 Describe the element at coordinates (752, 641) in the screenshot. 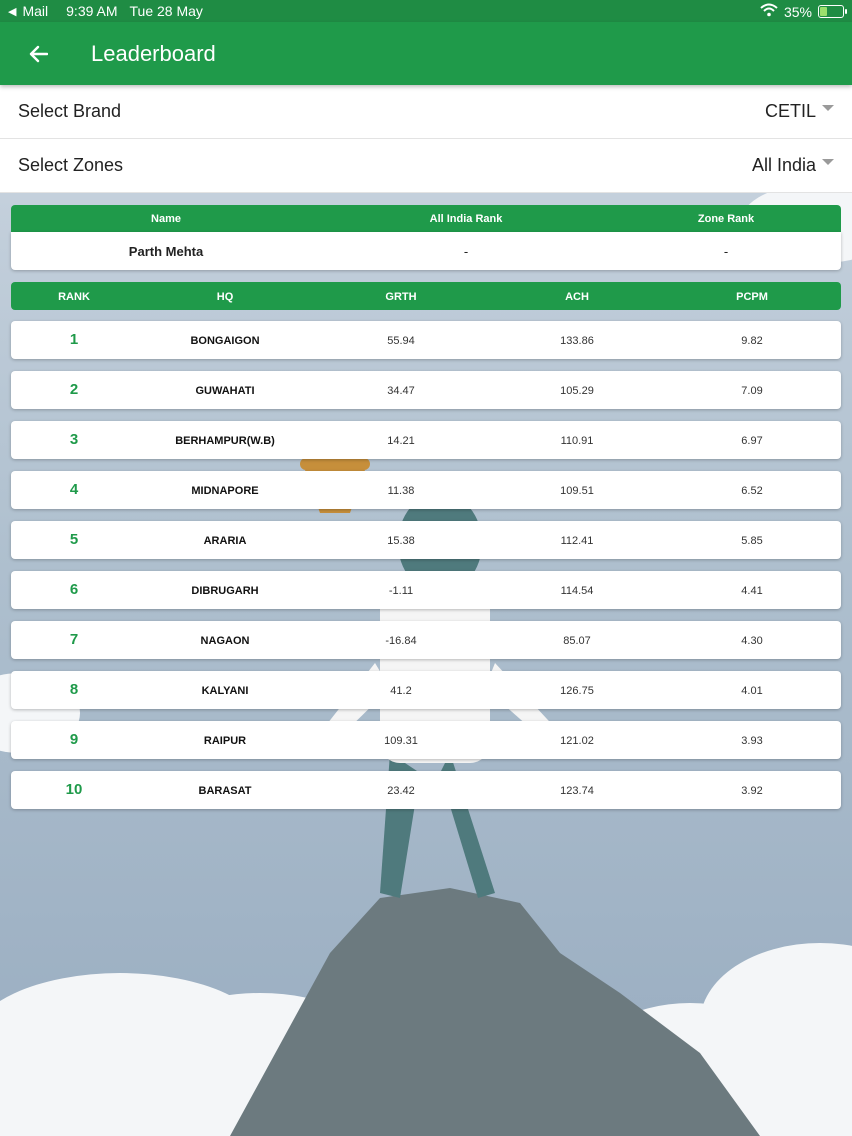

I see `row-pcpm: 4.30` at that location.